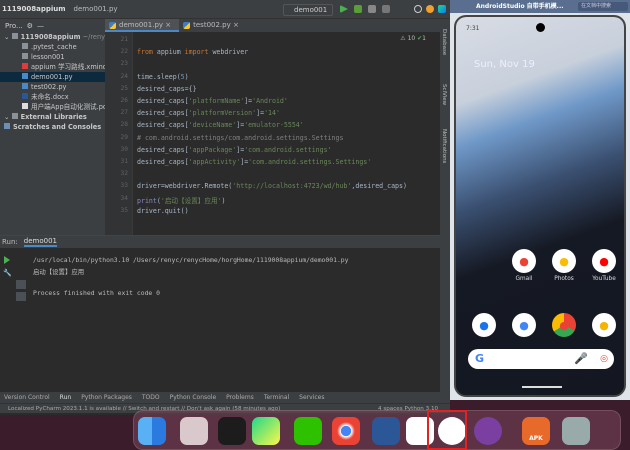  Describe the element at coordinates (52, 87) in the screenshot. I see `tree-item: test002.py` at that location.